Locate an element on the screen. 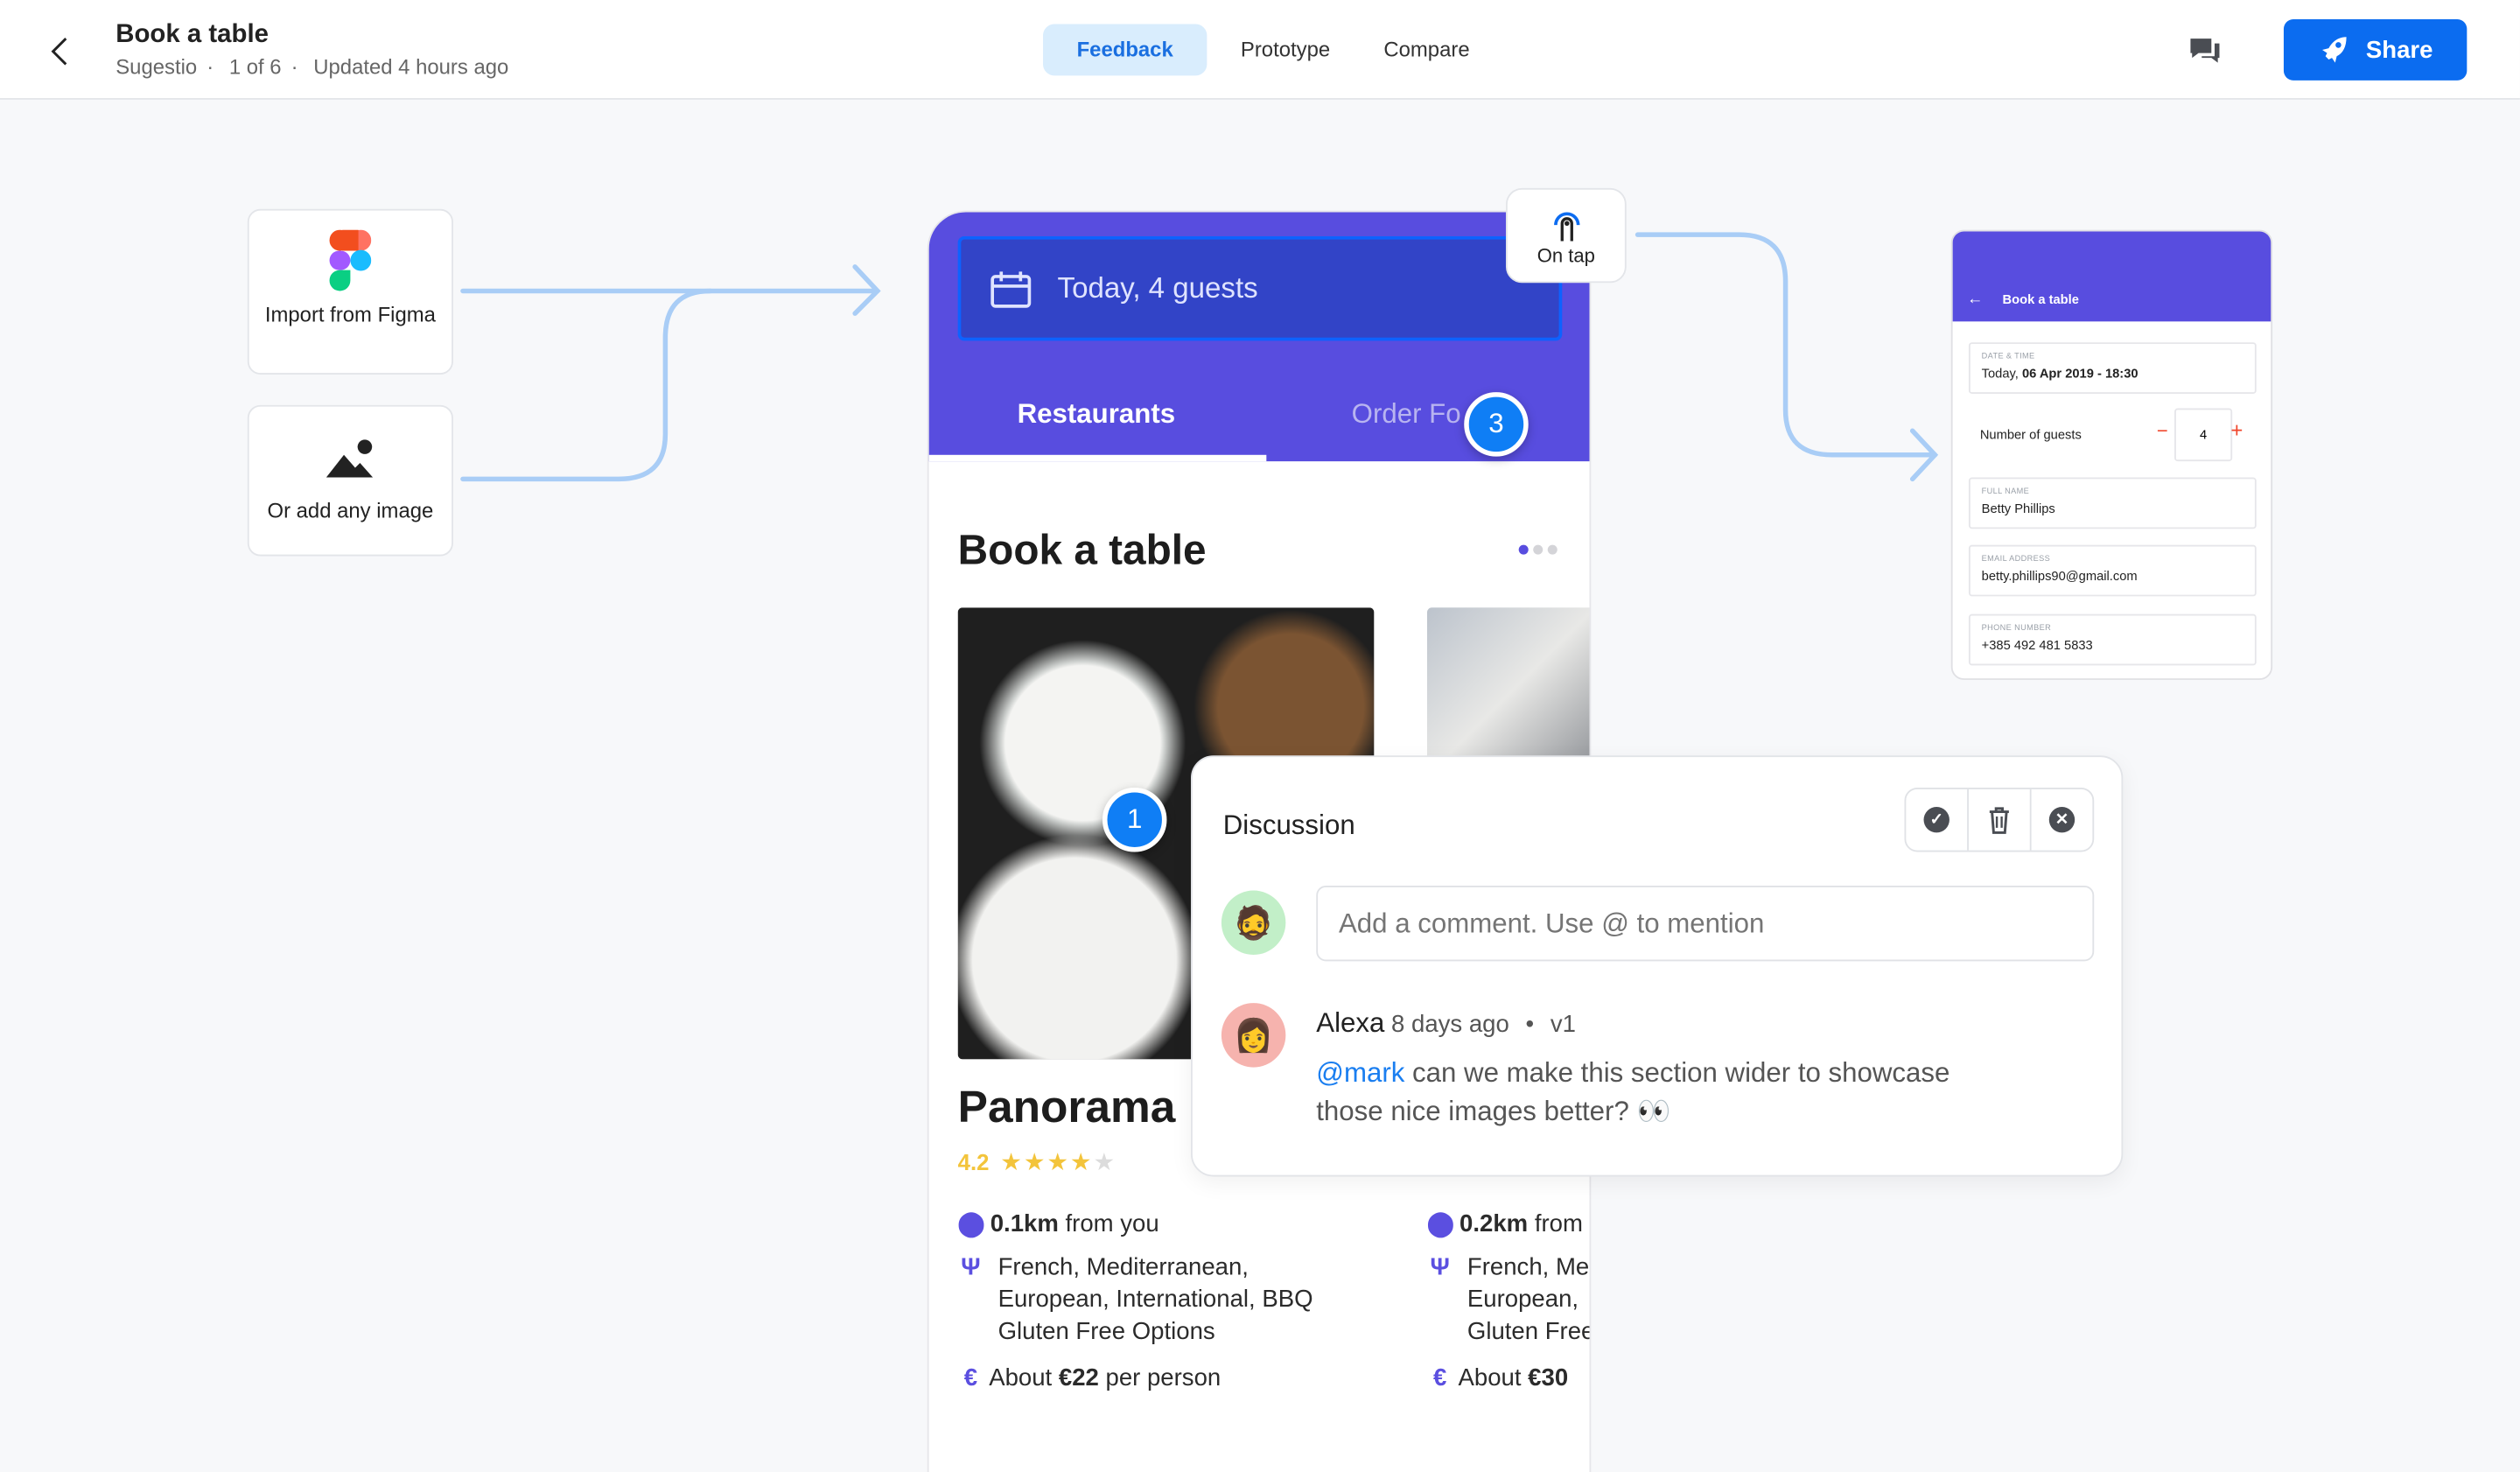 This screenshot has height=1472, width=2520. email-field: EMAIL ADDRESS betty.phillips90@gmail.com is located at coordinates (2112, 570).